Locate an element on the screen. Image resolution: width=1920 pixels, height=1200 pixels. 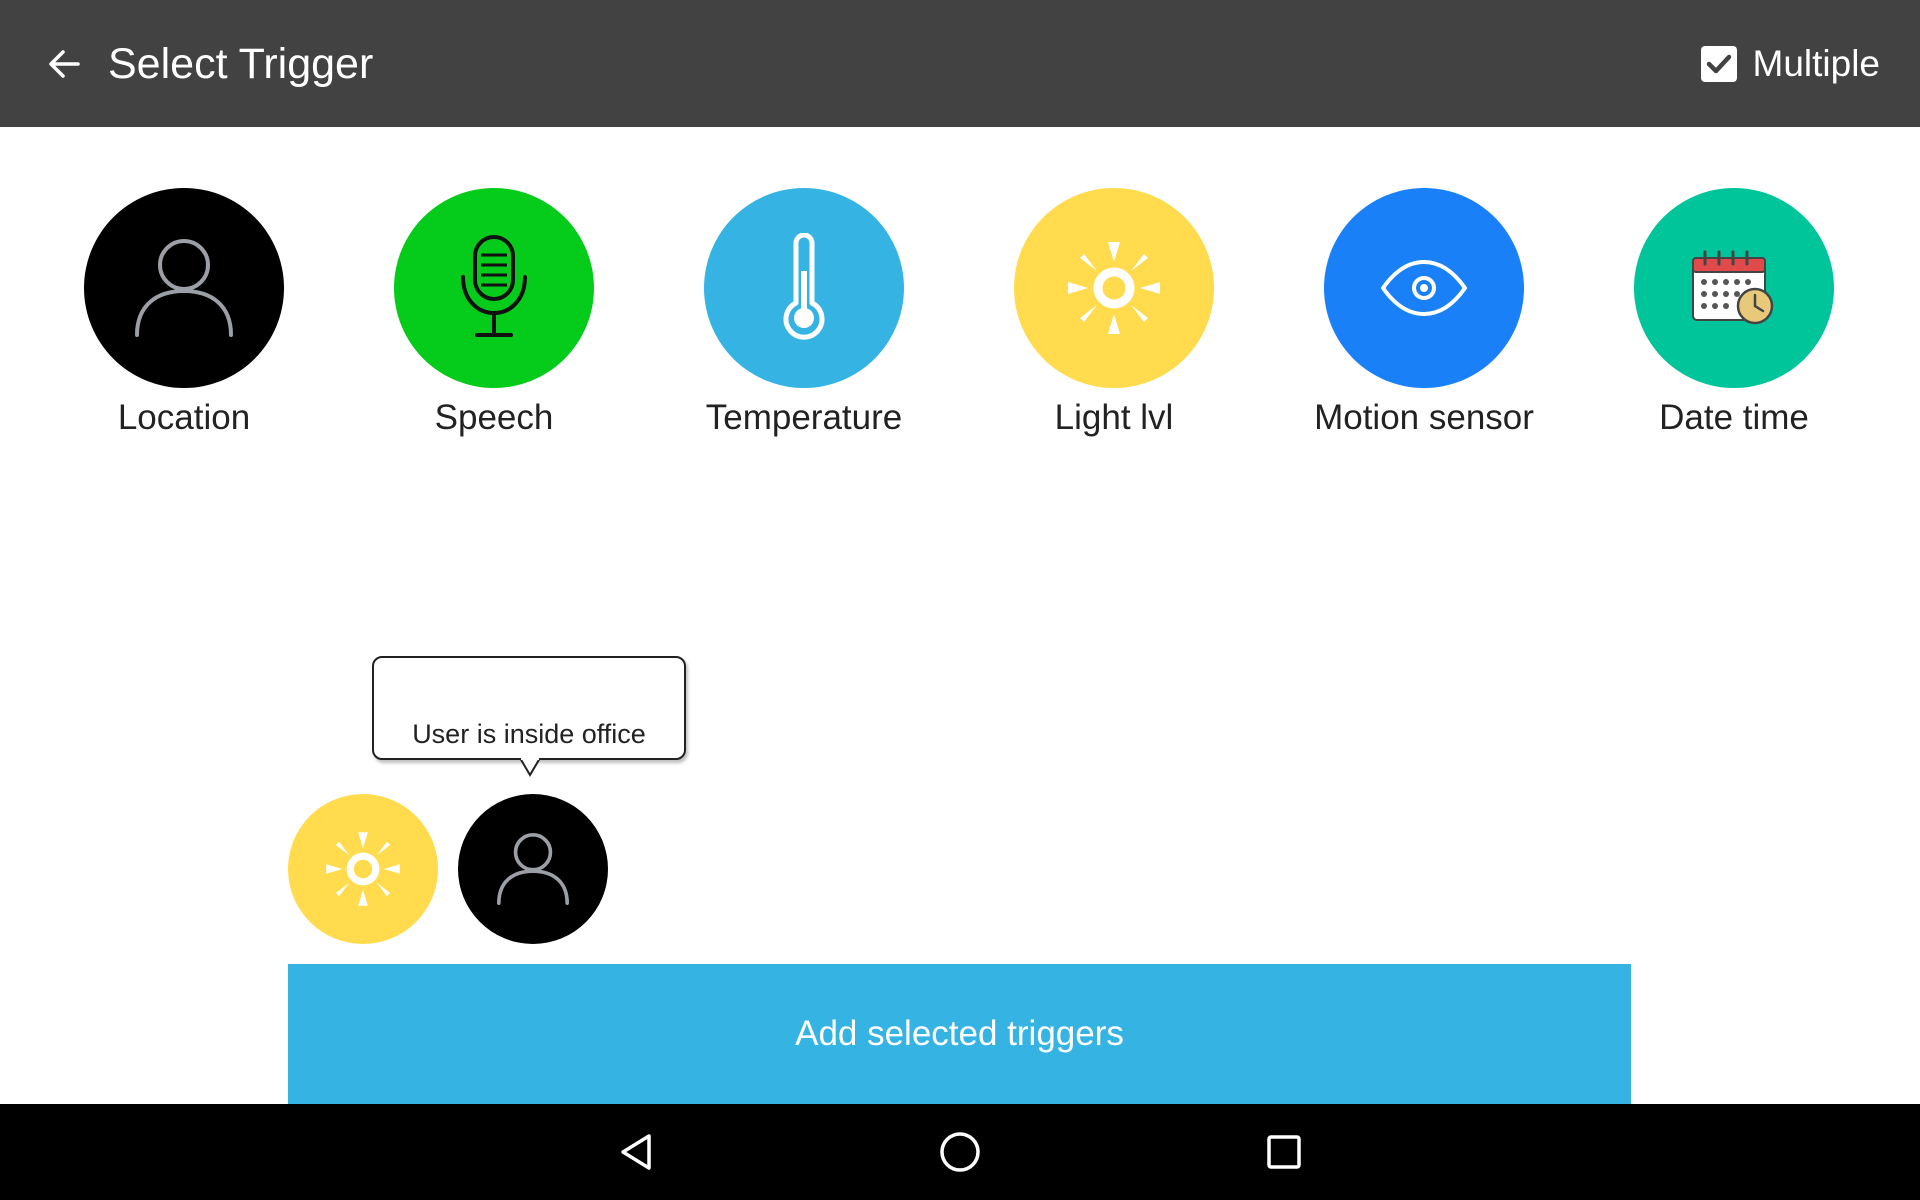
trigger-motion-sensor-circle is located at coordinates (1424, 288).